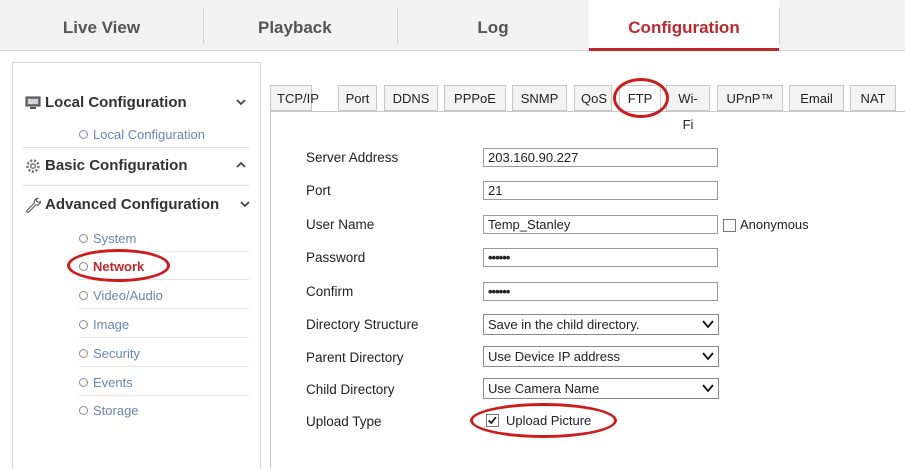 Image resolution: width=905 pixels, height=469 pixels. What do you see at coordinates (318, 190) in the screenshot?
I see `port-label: Port` at bounding box center [318, 190].